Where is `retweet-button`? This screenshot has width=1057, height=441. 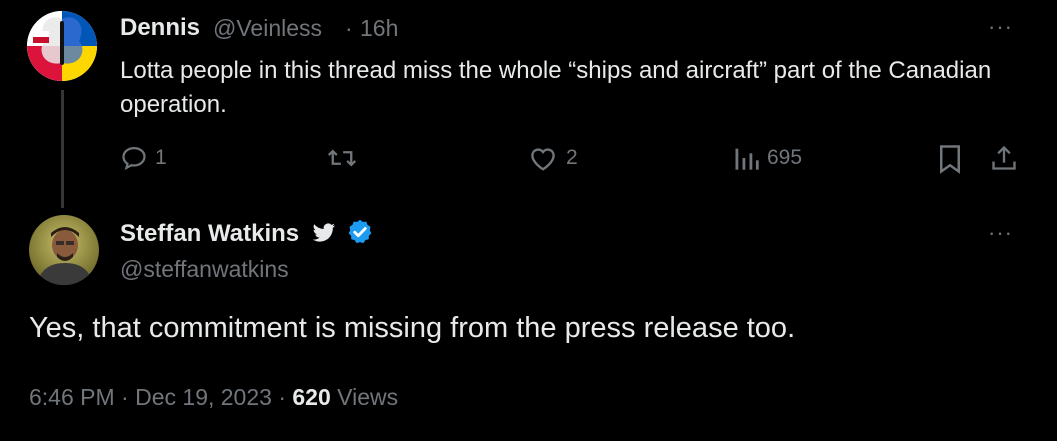
retweet-button is located at coordinates (342, 158).